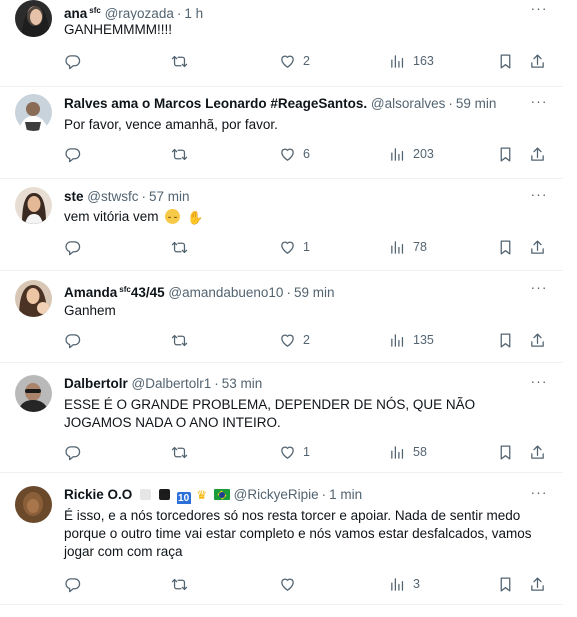  I want to click on author-name: Rickie O.O, so click(98, 494).